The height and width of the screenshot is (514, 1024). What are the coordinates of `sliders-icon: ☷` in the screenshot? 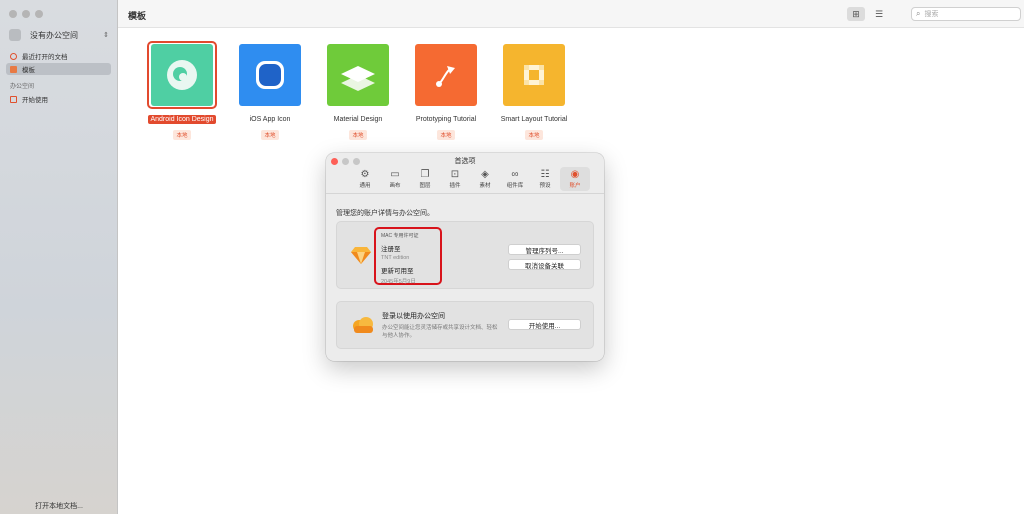 It's located at (545, 174).